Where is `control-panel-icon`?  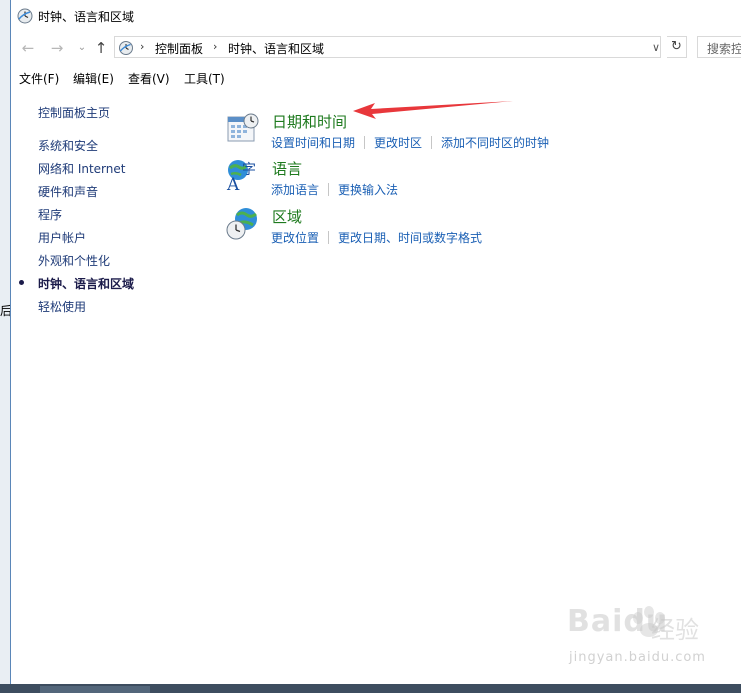 control-panel-icon is located at coordinates (126, 48).